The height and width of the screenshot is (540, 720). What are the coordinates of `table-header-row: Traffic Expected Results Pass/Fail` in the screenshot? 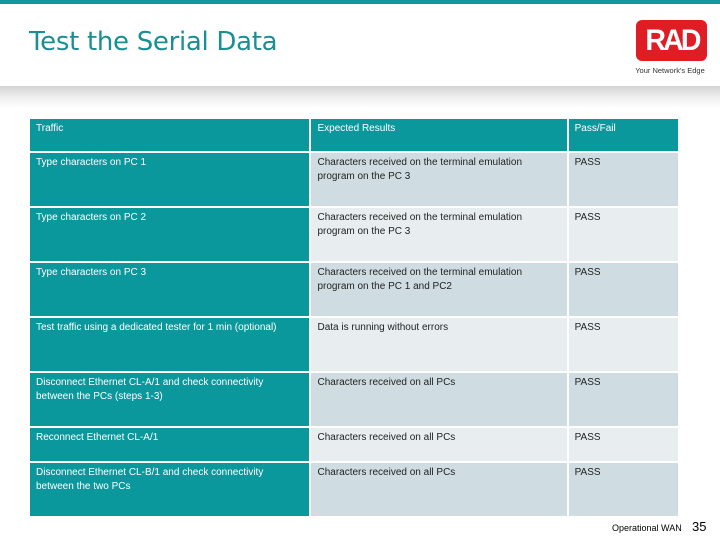 It's located at (354, 135).